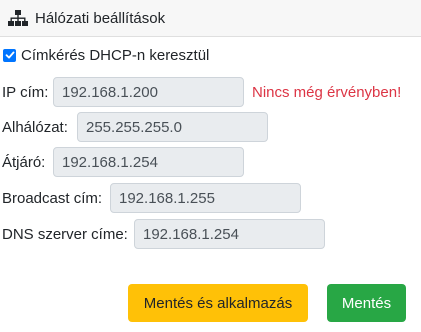 The height and width of the screenshot is (332, 421). Describe the element at coordinates (148, 162) in the screenshot. I see `gateway-field: 192.168.1.254` at that location.